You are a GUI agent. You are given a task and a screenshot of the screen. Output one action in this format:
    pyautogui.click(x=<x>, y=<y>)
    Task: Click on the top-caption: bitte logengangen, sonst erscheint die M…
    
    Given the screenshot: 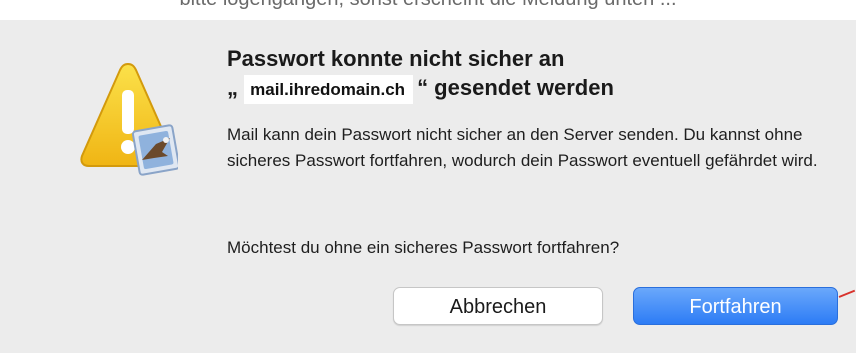 What is the action you would take?
    pyautogui.click(x=428, y=5)
    